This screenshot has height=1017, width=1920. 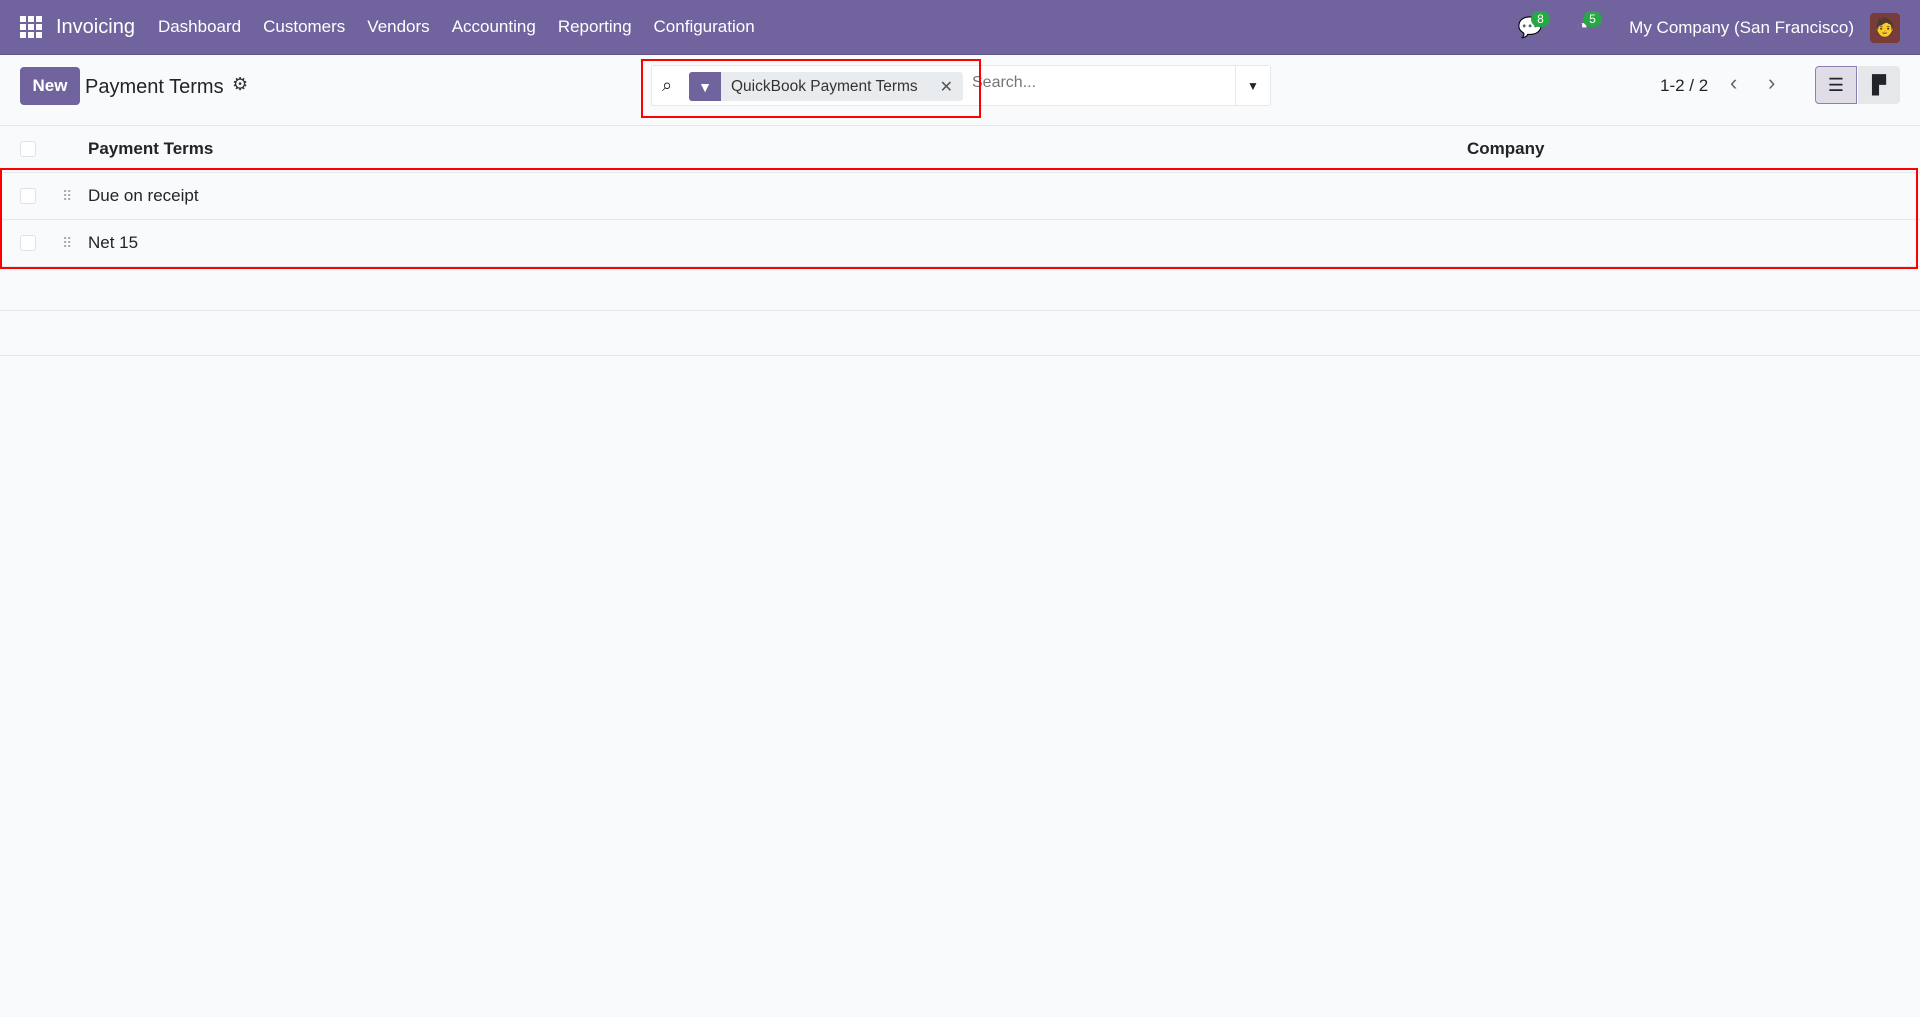 I want to click on search-input, so click(x=1102, y=83).